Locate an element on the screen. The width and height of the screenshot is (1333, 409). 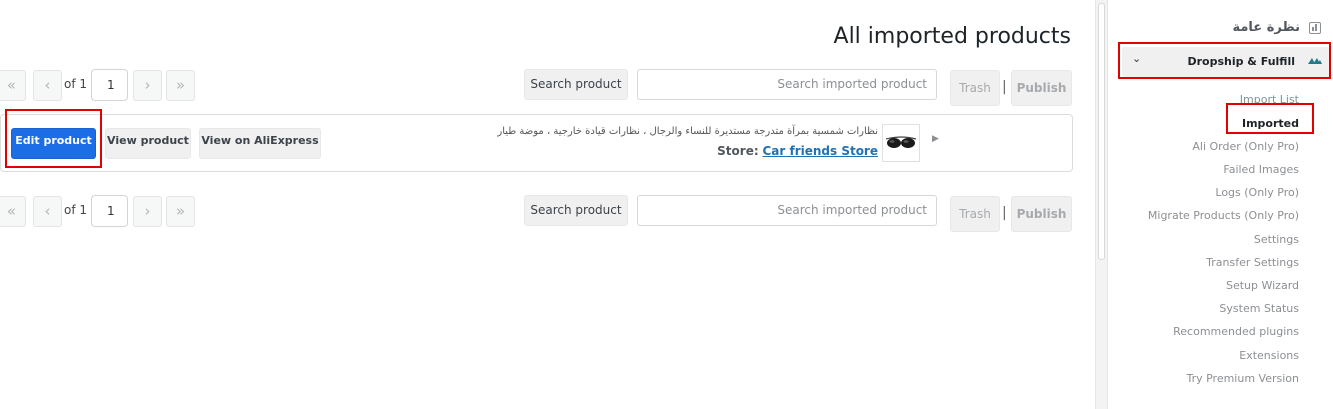
sidebar-item-failed-images: Failed Images is located at coordinates (1261, 169).